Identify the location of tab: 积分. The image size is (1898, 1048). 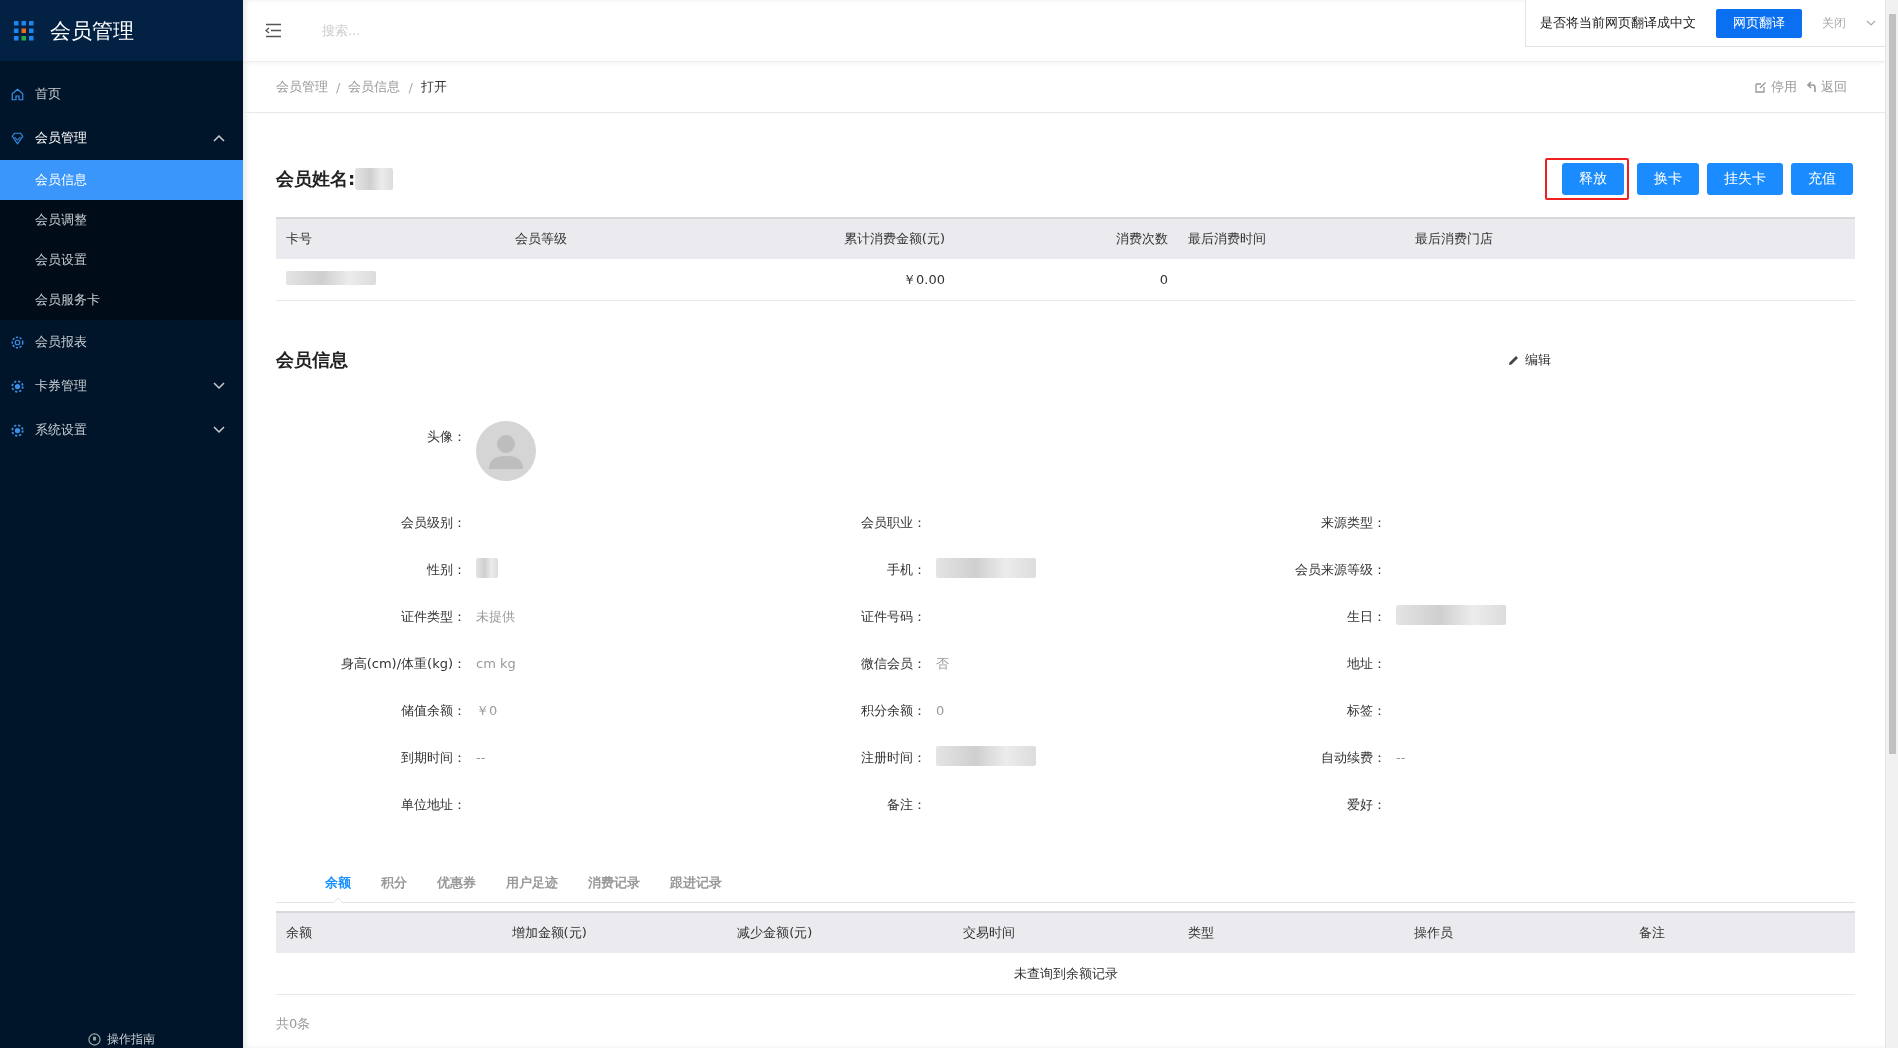
(394, 885).